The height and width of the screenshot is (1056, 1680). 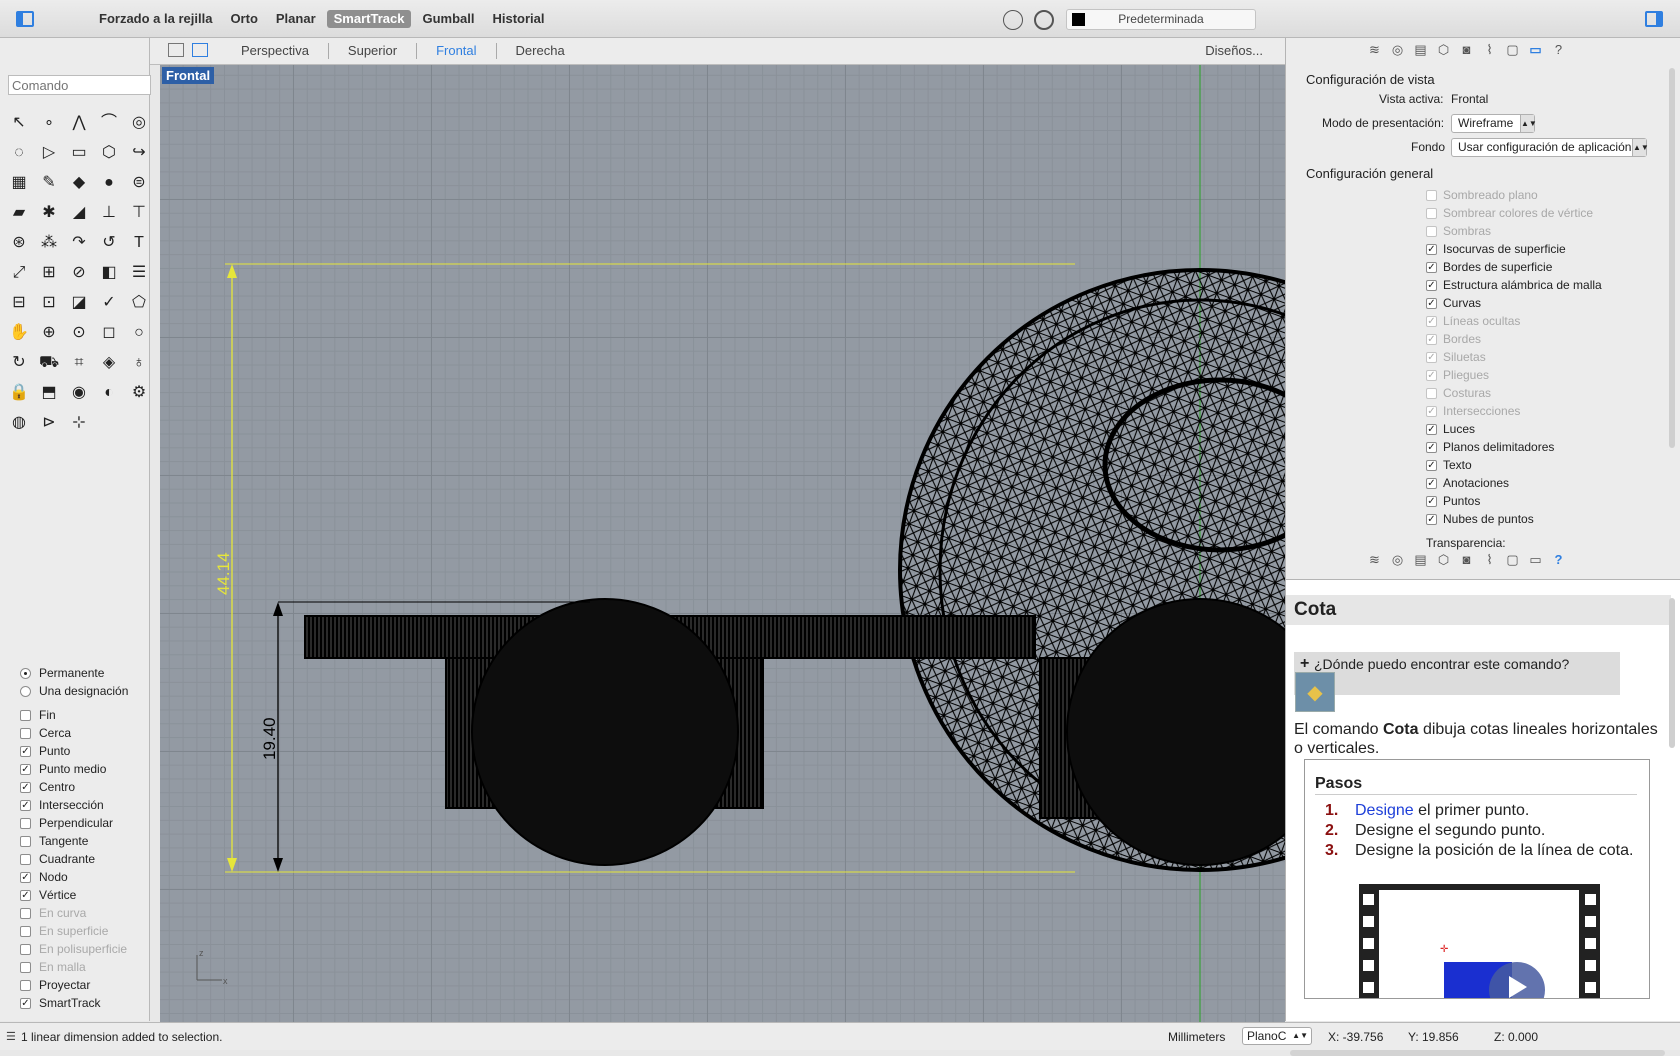 What do you see at coordinates (1514, 303) in the screenshot?
I see `display-option-6: ✓ Curvas` at bounding box center [1514, 303].